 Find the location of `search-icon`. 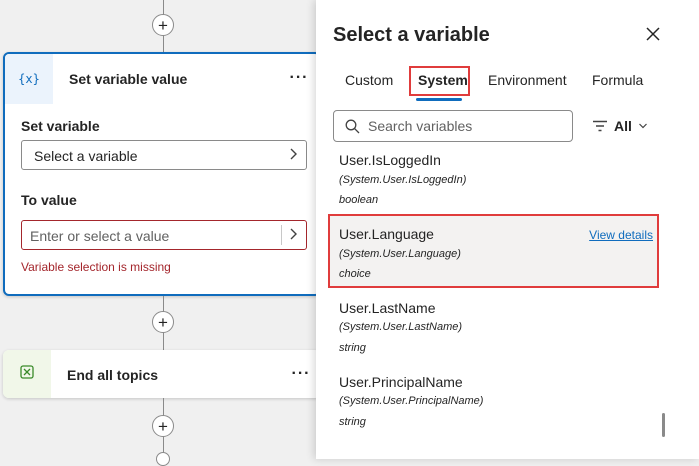

search-icon is located at coordinates (352, 129).